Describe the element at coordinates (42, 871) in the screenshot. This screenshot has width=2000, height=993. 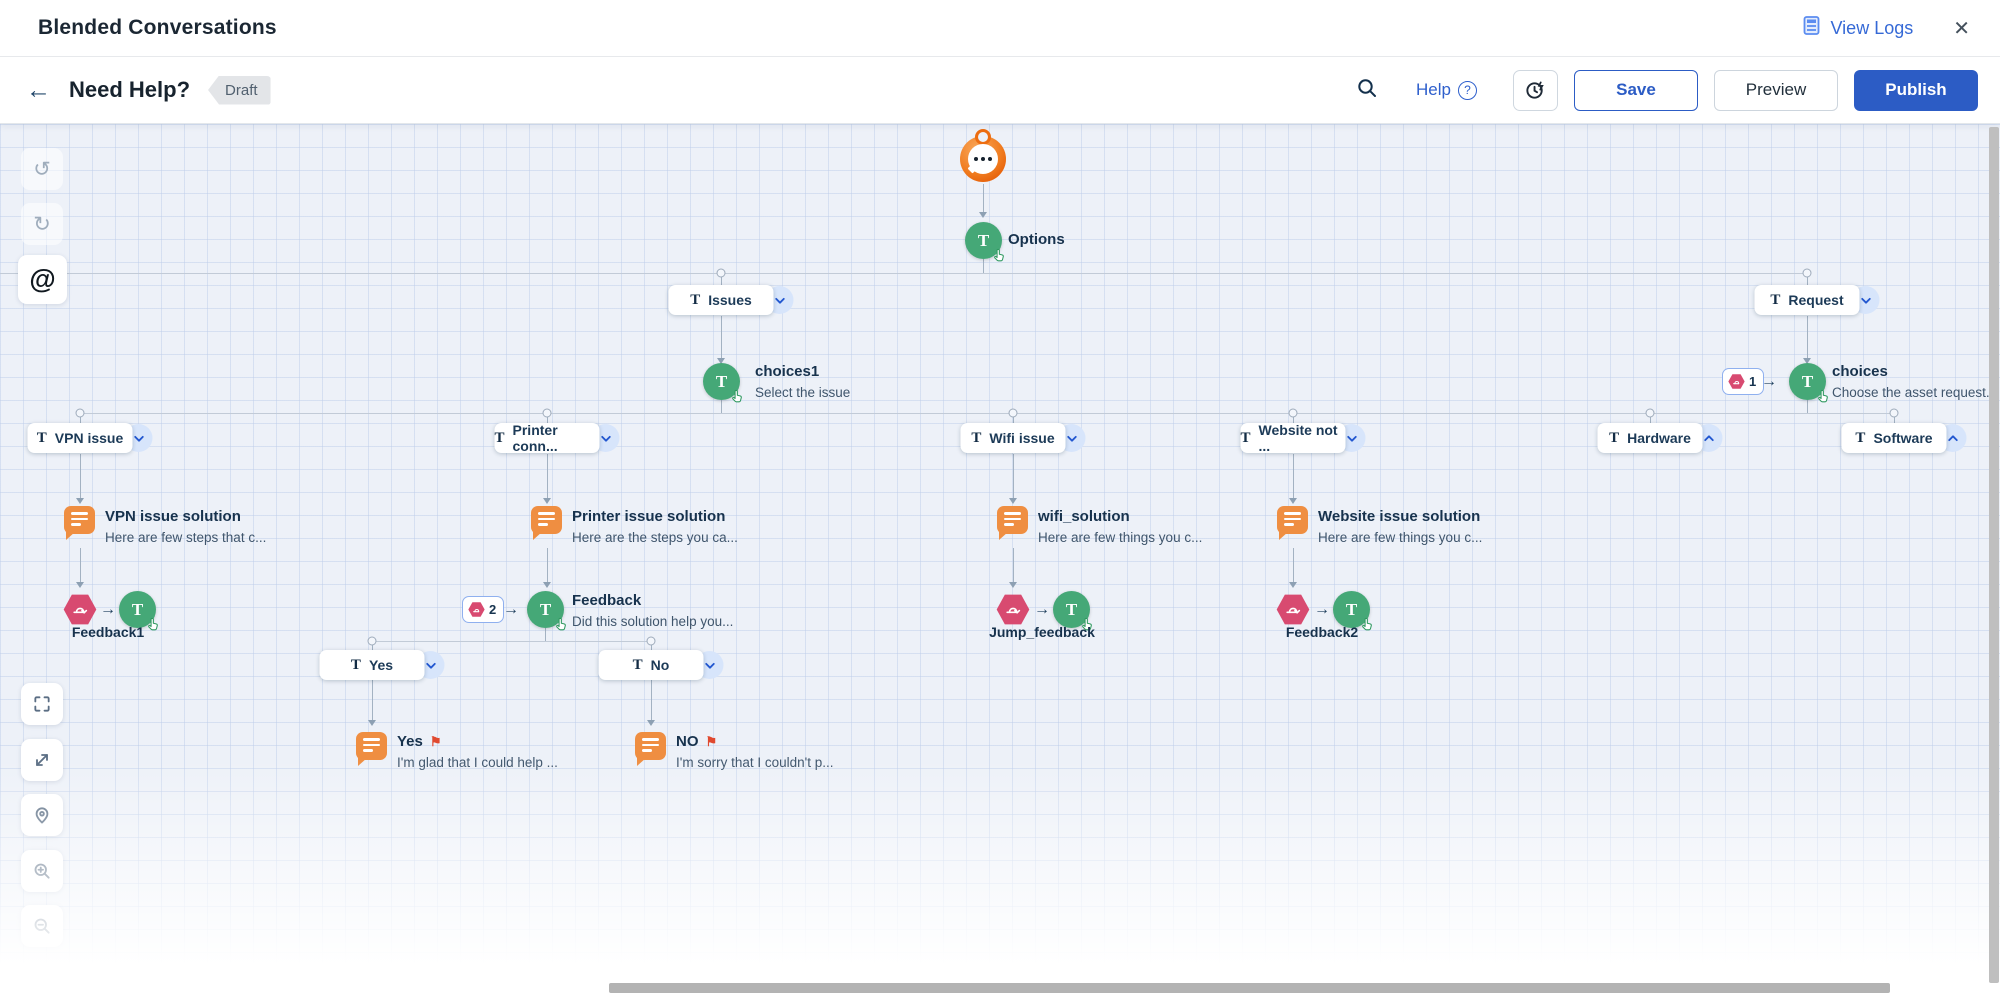
I see `zoom-in-button` at that location.